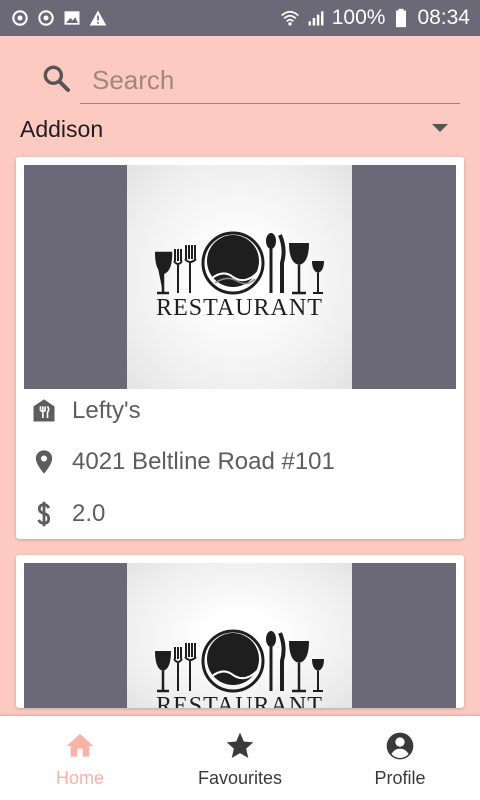 This screenshot has height=800, width=480. Describe the element at coordinates (400, 746) in the screenshot. I see `account-icon` at that location.